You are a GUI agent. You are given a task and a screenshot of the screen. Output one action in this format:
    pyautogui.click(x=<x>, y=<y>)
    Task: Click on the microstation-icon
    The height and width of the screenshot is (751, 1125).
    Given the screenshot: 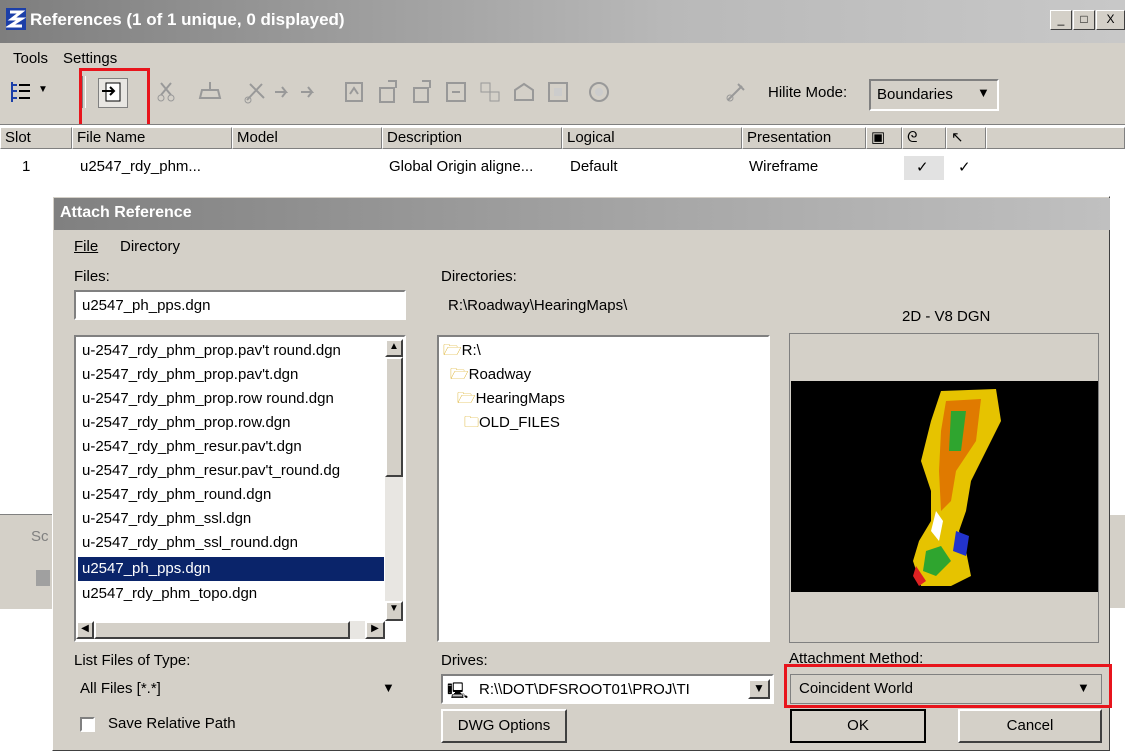 What is the action you would take?
    pyautogui.click(x=16, y=19)
    